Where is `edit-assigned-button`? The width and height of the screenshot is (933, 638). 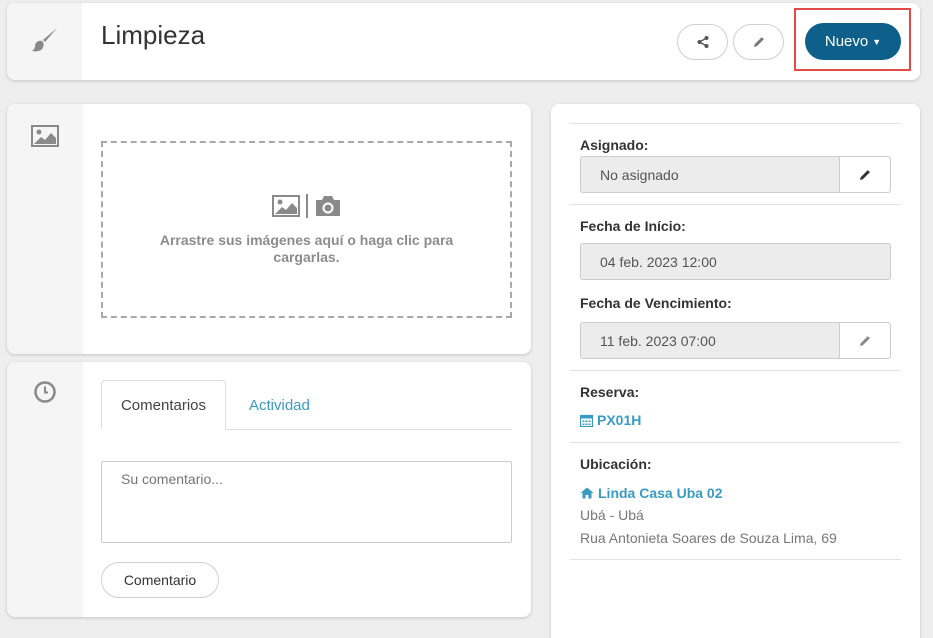
edit-assigned-button is located at coordinates (864, 174).